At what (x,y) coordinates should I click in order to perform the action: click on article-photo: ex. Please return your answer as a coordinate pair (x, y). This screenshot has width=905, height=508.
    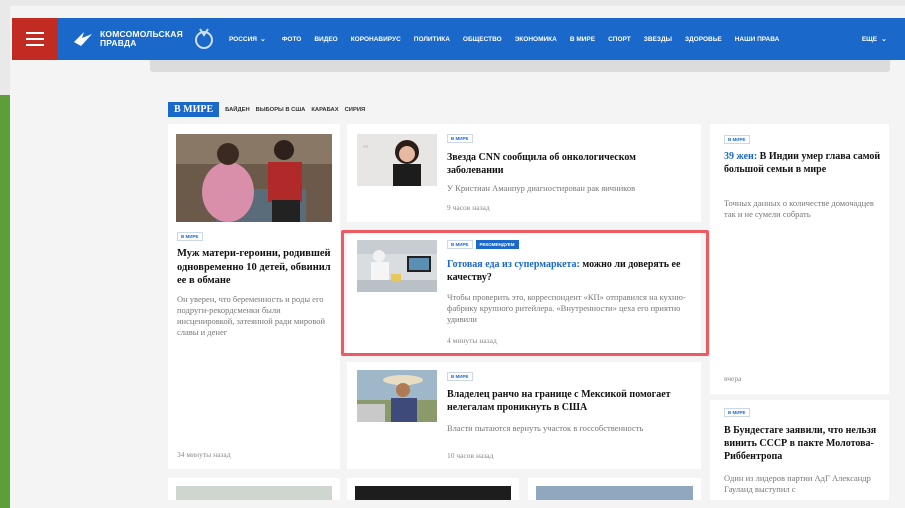
    Looking at the image, I should click on (397, 160).